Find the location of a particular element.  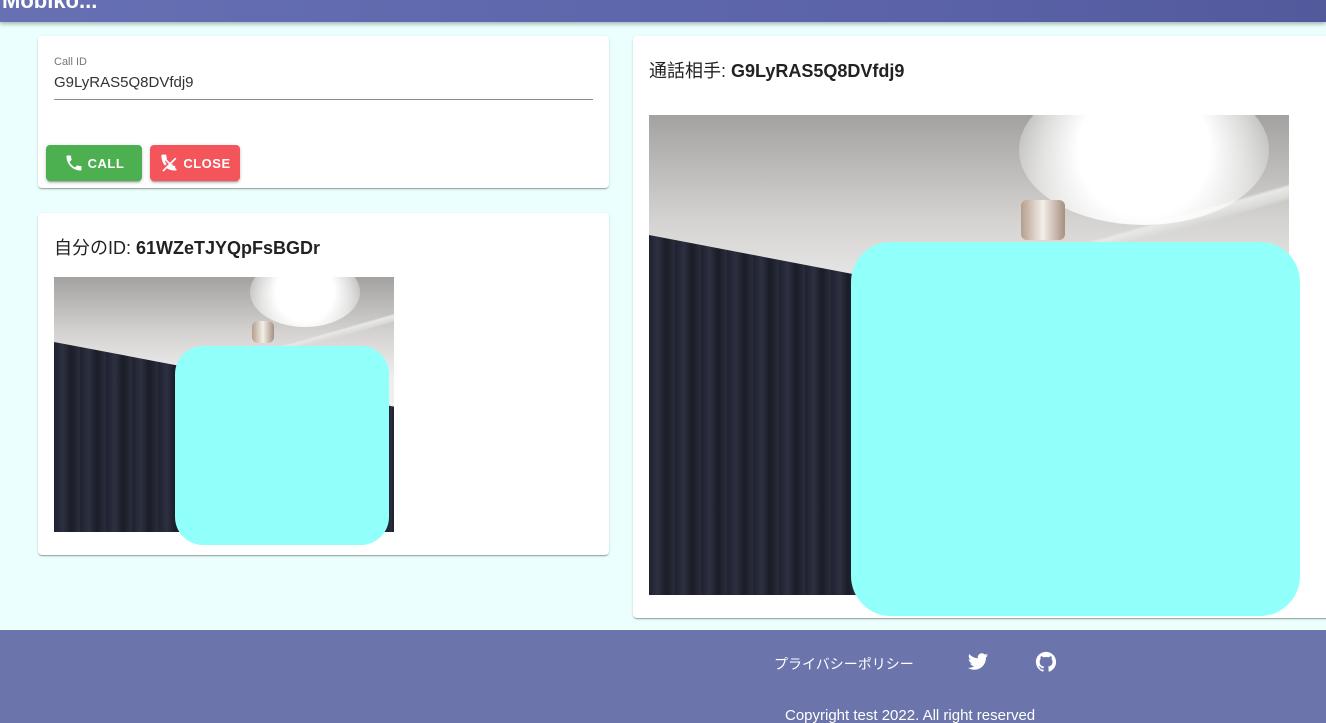

twitter-link is located at coordinates (978, 662).